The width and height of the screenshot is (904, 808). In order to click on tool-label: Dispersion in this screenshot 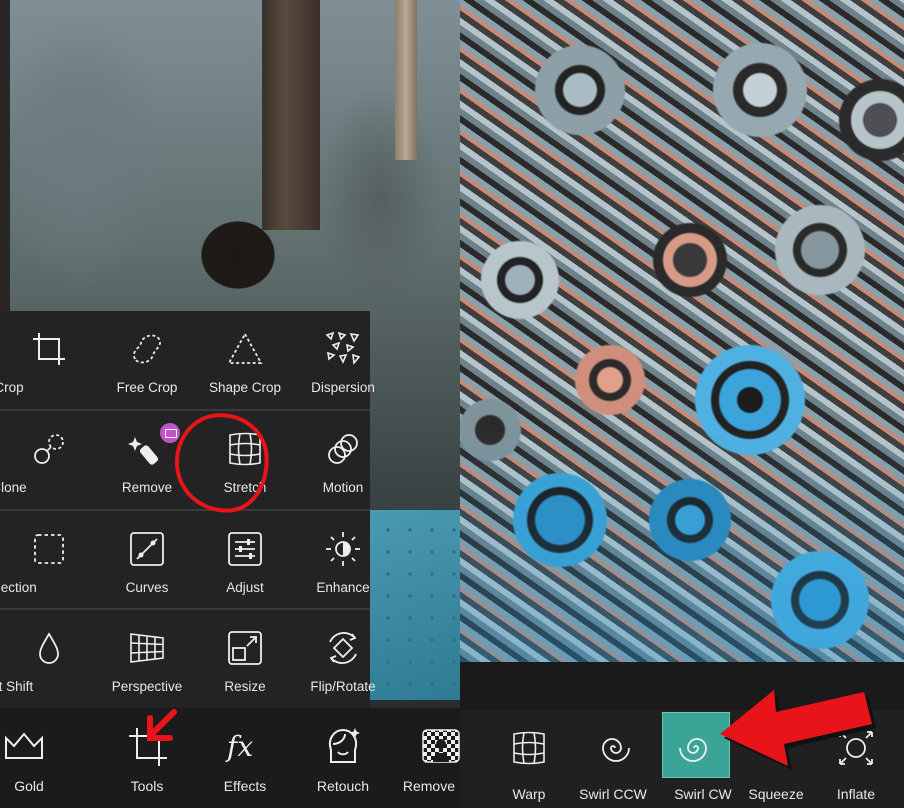, I will do `click(343, 387)`.